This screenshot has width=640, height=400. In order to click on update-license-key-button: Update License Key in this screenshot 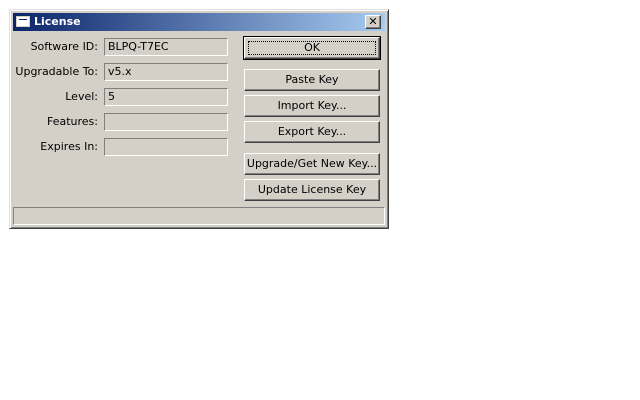, I will do `click(312, 190)`.